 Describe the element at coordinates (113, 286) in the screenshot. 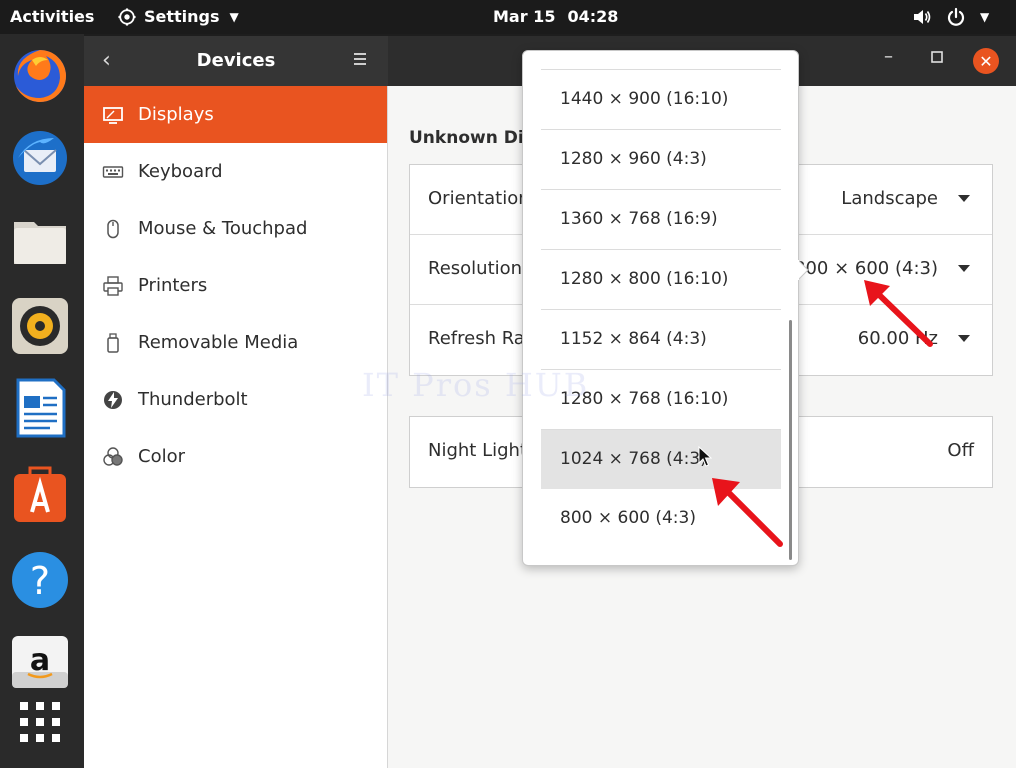

I see `printer-icon` at that location.